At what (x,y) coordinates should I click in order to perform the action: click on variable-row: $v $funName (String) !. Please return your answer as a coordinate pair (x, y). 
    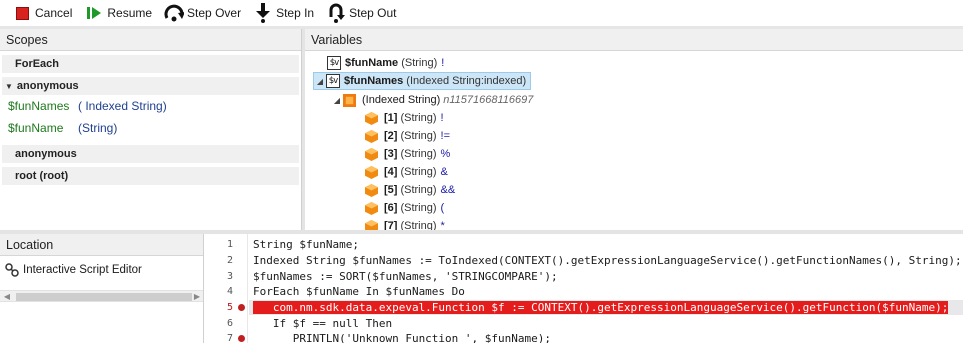
    Looking at the image, I should click on (385, 63).